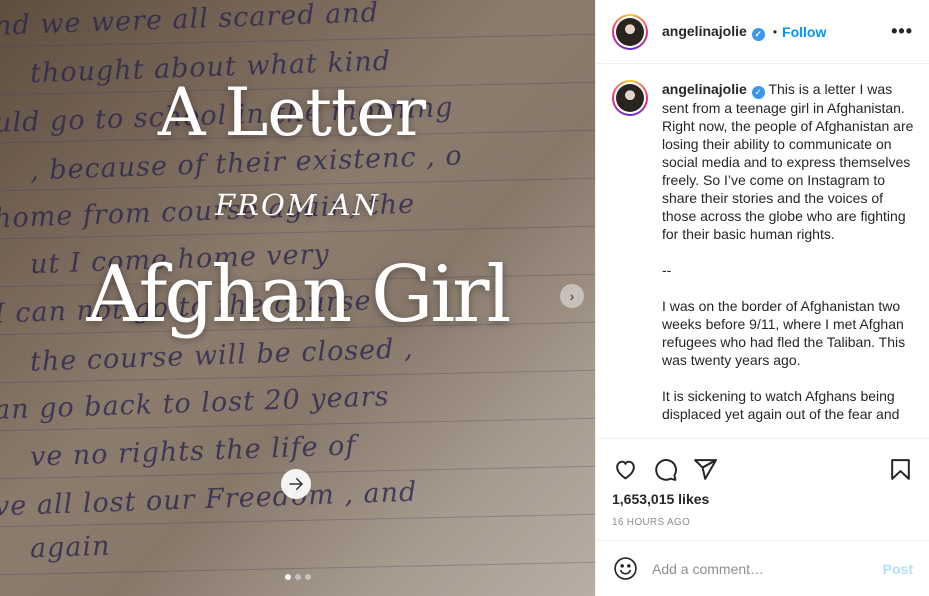  I want to click on avatar, so click(630, 31).